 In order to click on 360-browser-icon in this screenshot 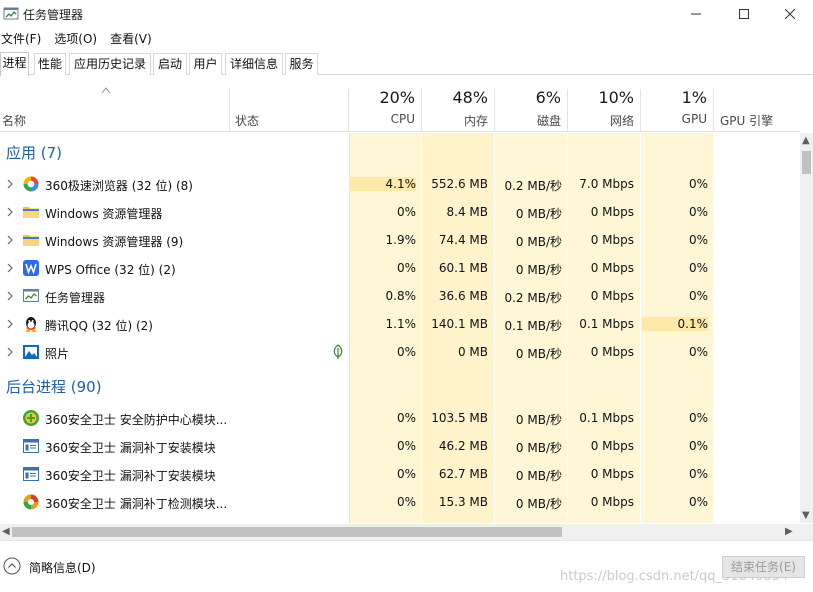, I will do `click(31, 184)`.